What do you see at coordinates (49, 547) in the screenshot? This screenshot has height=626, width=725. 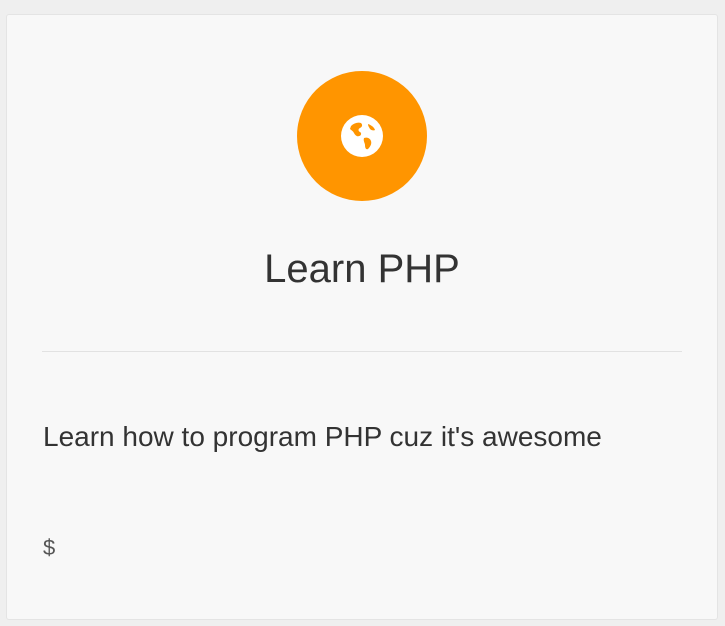 I see `course-price: $` at bounding box center [49, 547].